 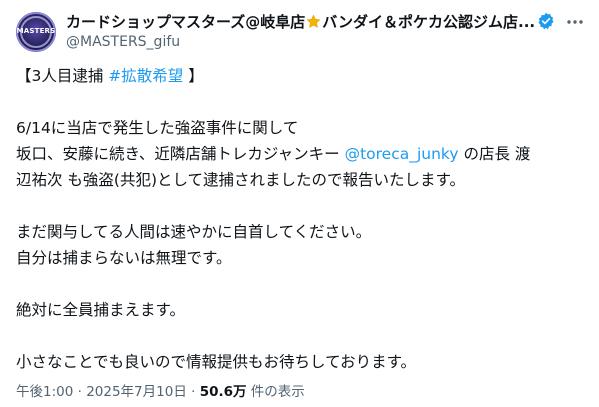 I want to click on post-meta: 午後1:00 · 2025年7月10日 · 50.6万 件の表示, so click(x=160, y=390).